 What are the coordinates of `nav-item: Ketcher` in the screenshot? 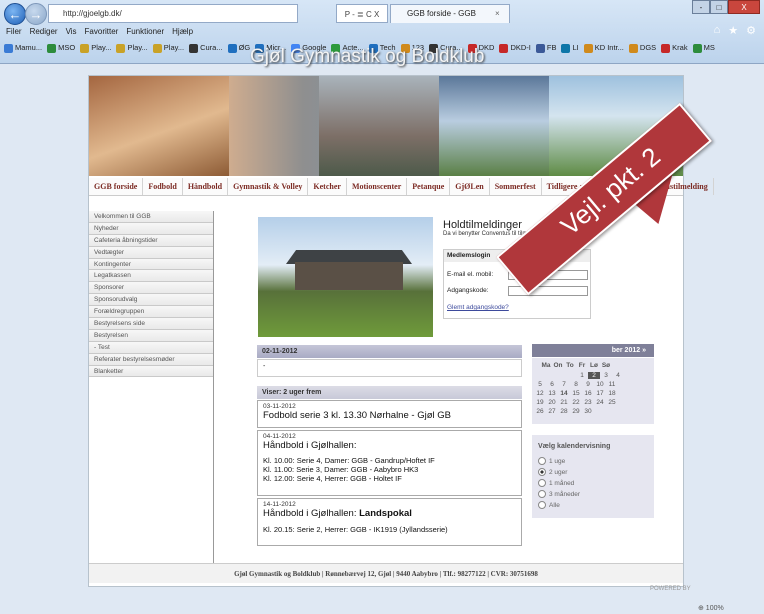 It's located at (327, 186).